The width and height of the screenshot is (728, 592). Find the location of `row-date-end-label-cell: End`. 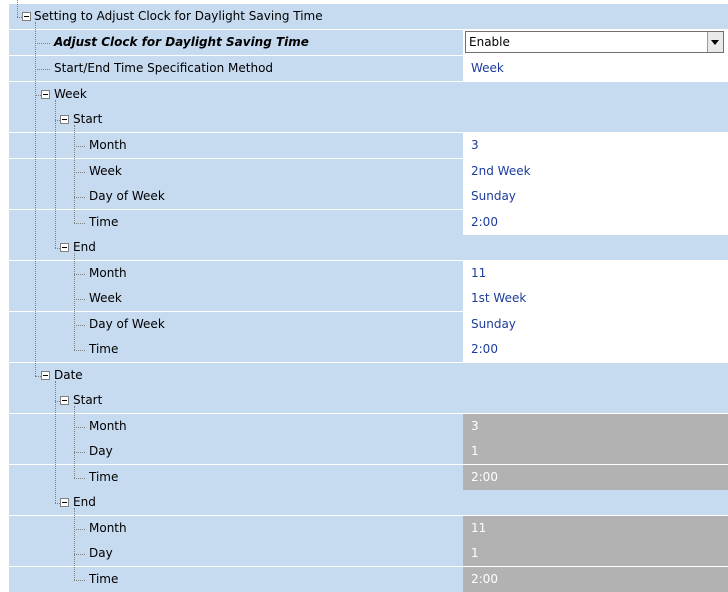

row-date-end-label-cell: End is located at coordinates (236, 502).